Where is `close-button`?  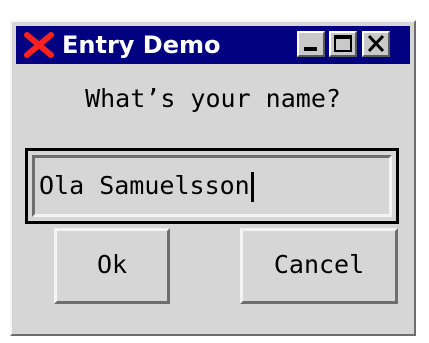
close-button is located at coordinates (376, 44).